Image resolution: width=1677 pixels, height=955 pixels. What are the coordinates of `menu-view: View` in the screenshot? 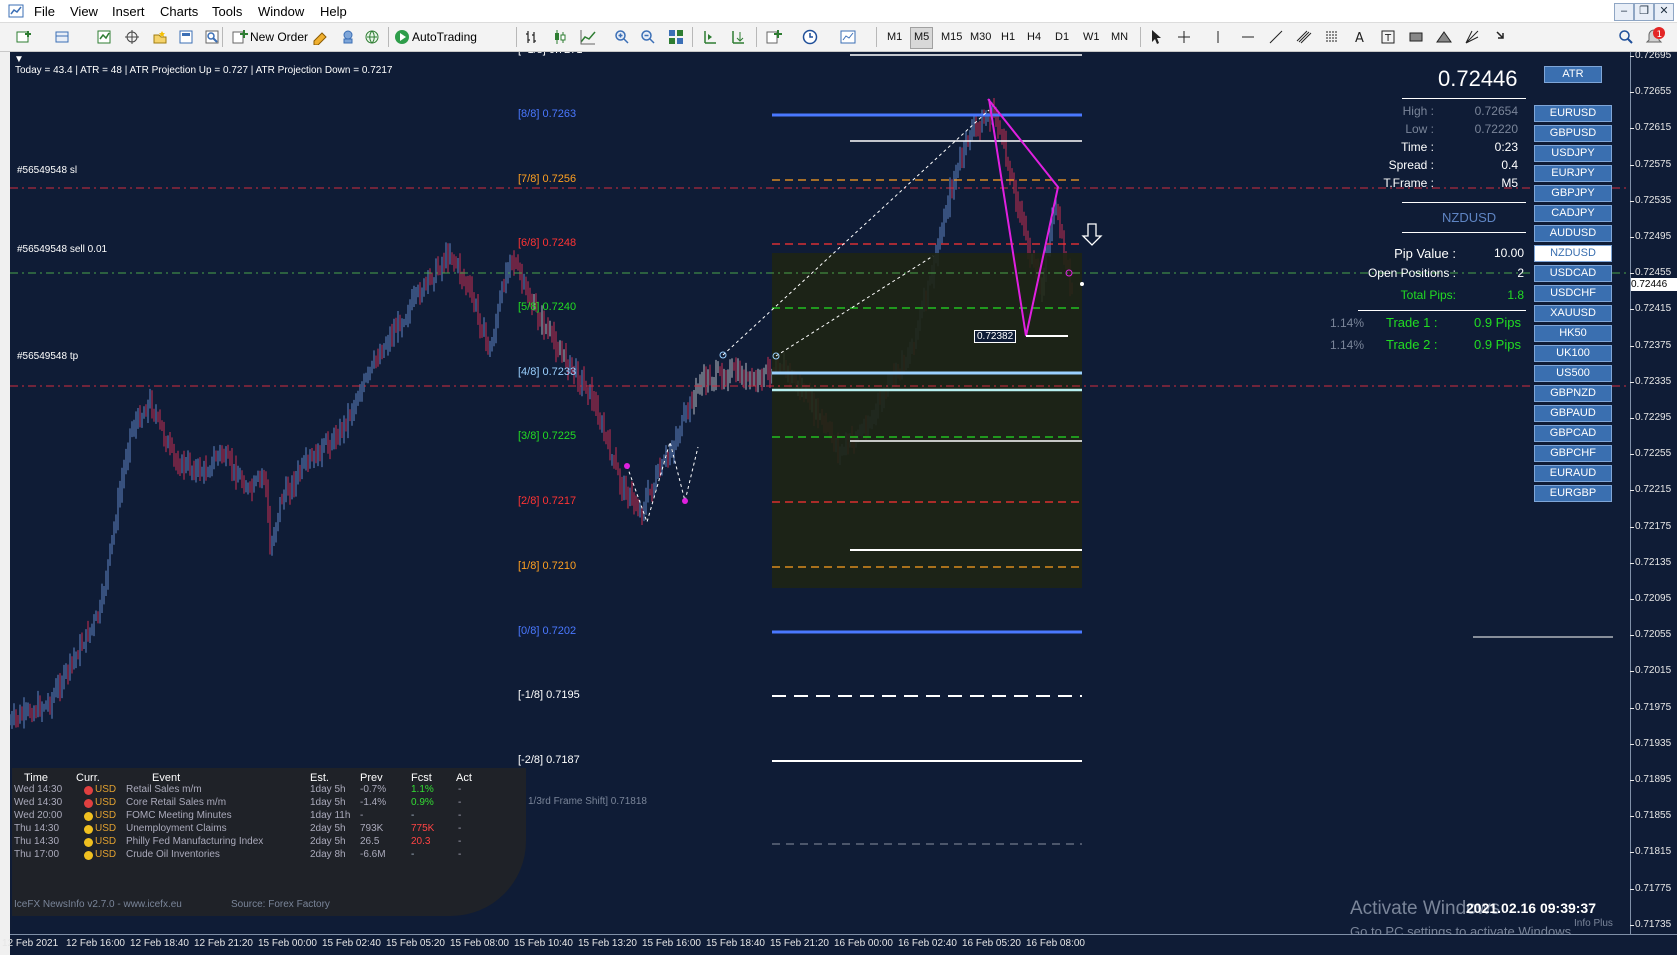 It's located at (84, 11).